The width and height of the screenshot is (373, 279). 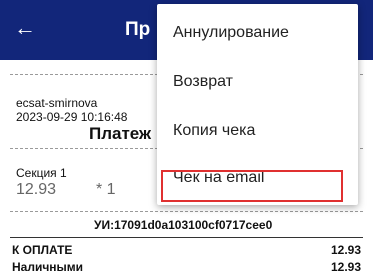 What do you see at coordinates (106, 189) in the screenshot?
I see `item-quantity: * 1` at bounding box center [106, 189].